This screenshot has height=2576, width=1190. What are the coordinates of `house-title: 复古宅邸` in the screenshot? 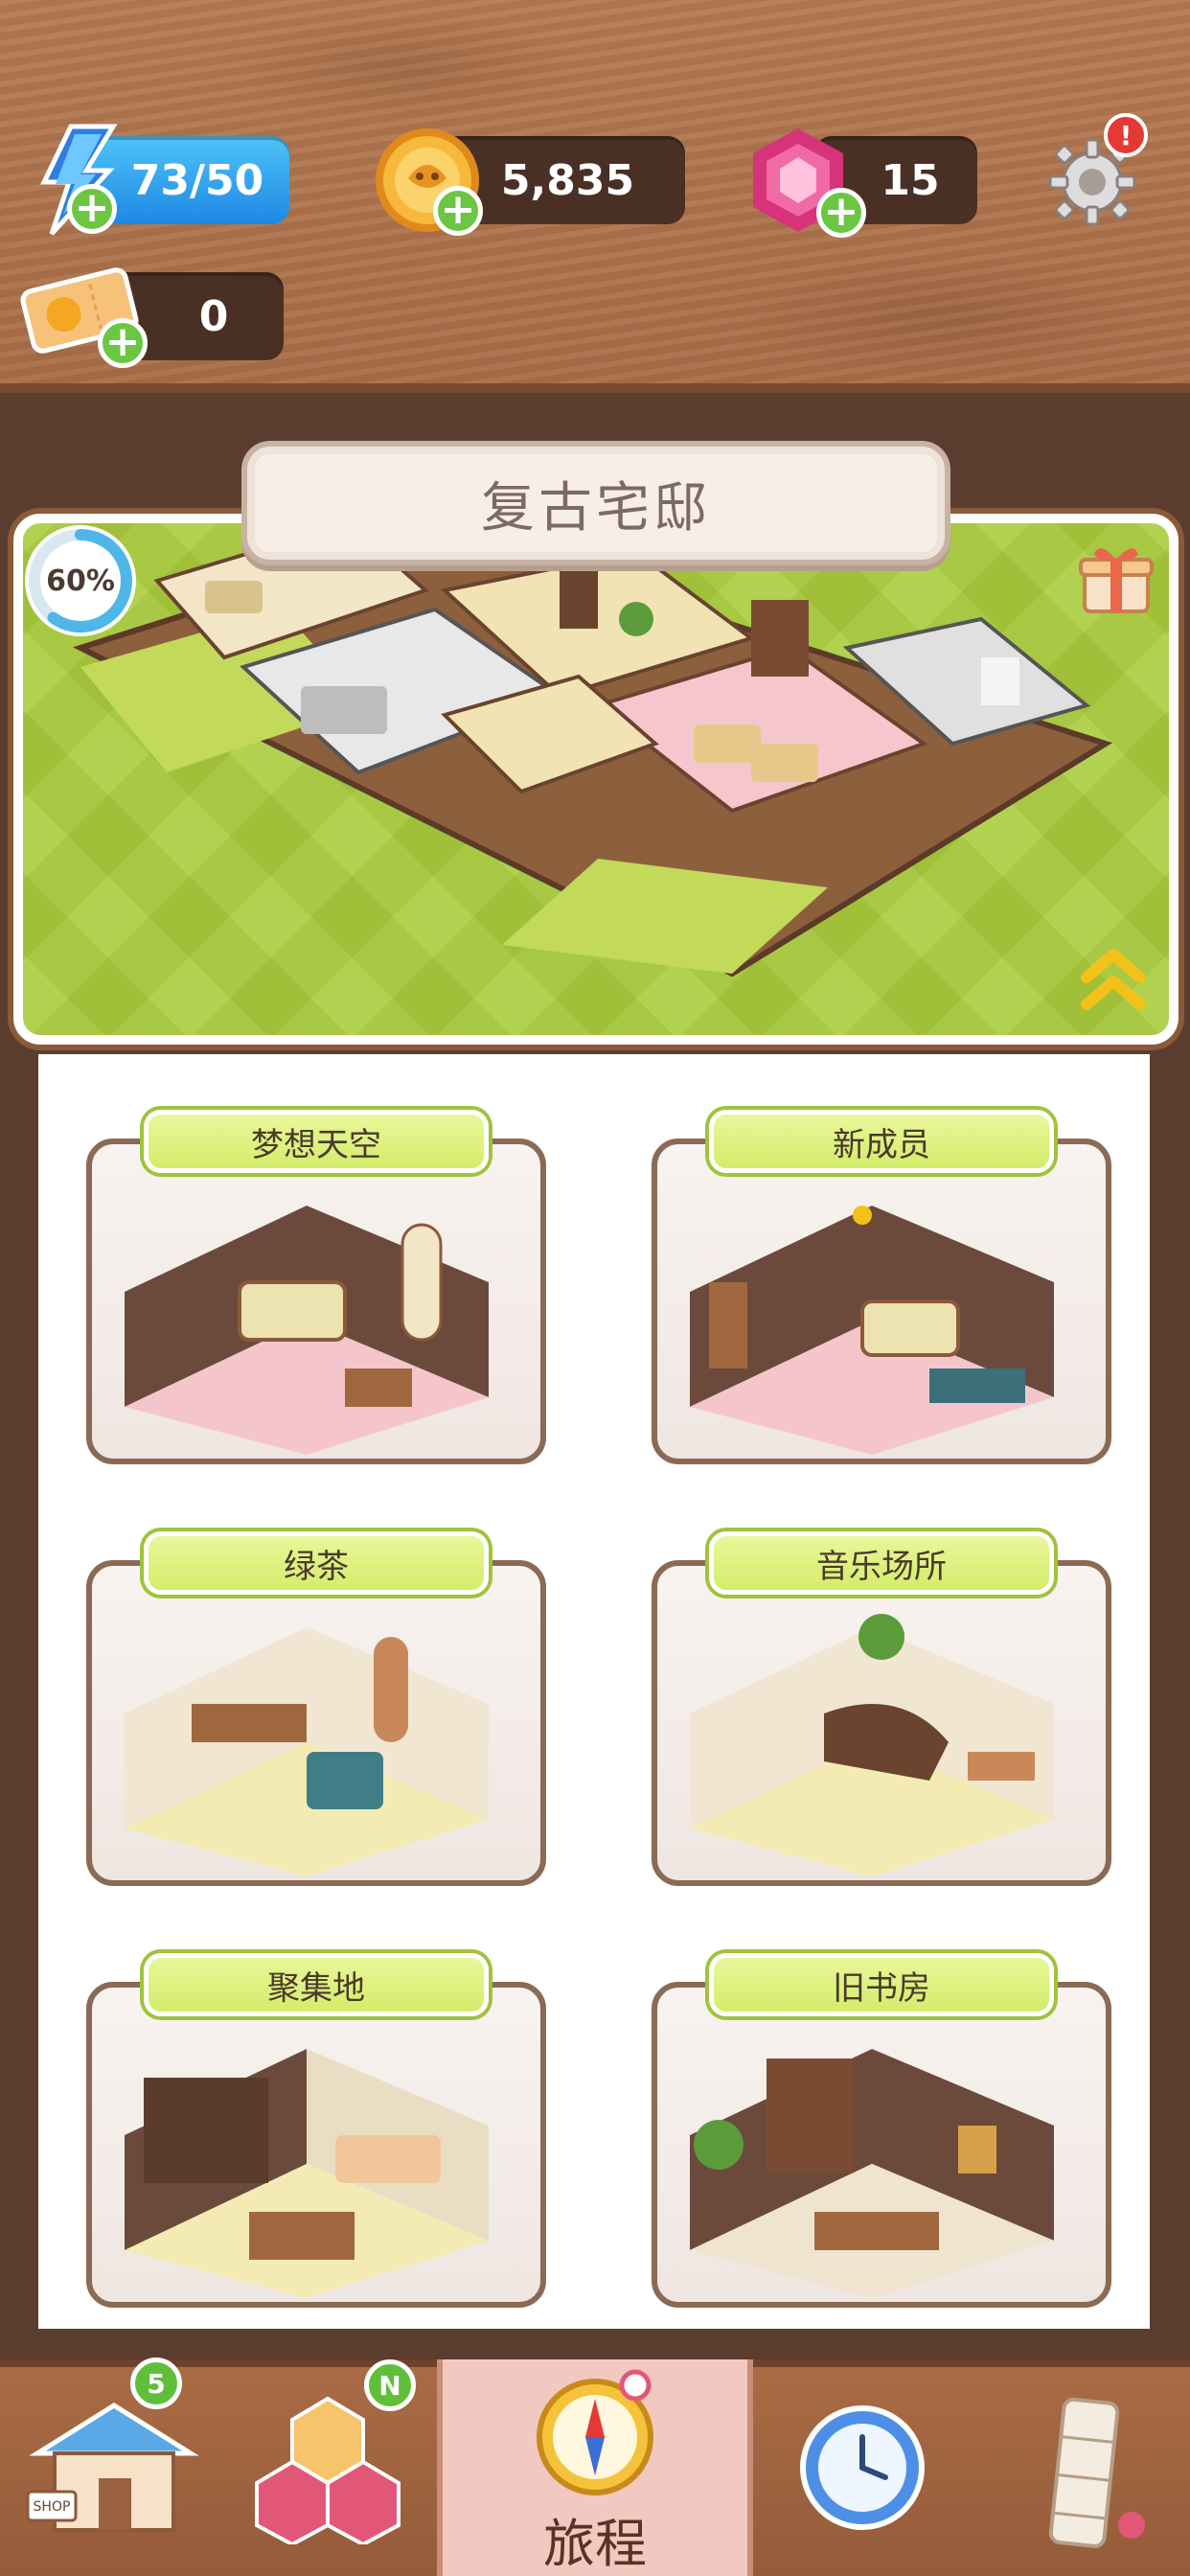 It's located at (596, 508).